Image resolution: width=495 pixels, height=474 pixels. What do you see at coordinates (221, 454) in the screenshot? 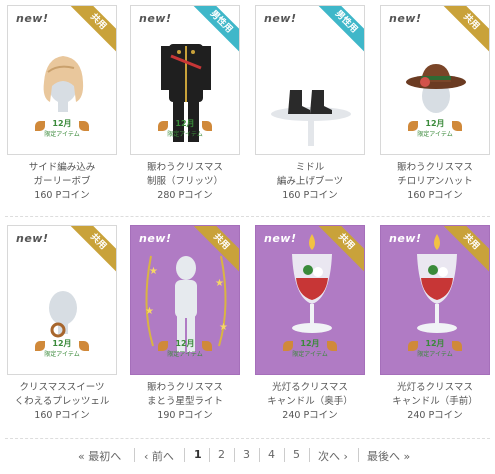
I see `page-2-link: 2` at bounding box center [221, 454].